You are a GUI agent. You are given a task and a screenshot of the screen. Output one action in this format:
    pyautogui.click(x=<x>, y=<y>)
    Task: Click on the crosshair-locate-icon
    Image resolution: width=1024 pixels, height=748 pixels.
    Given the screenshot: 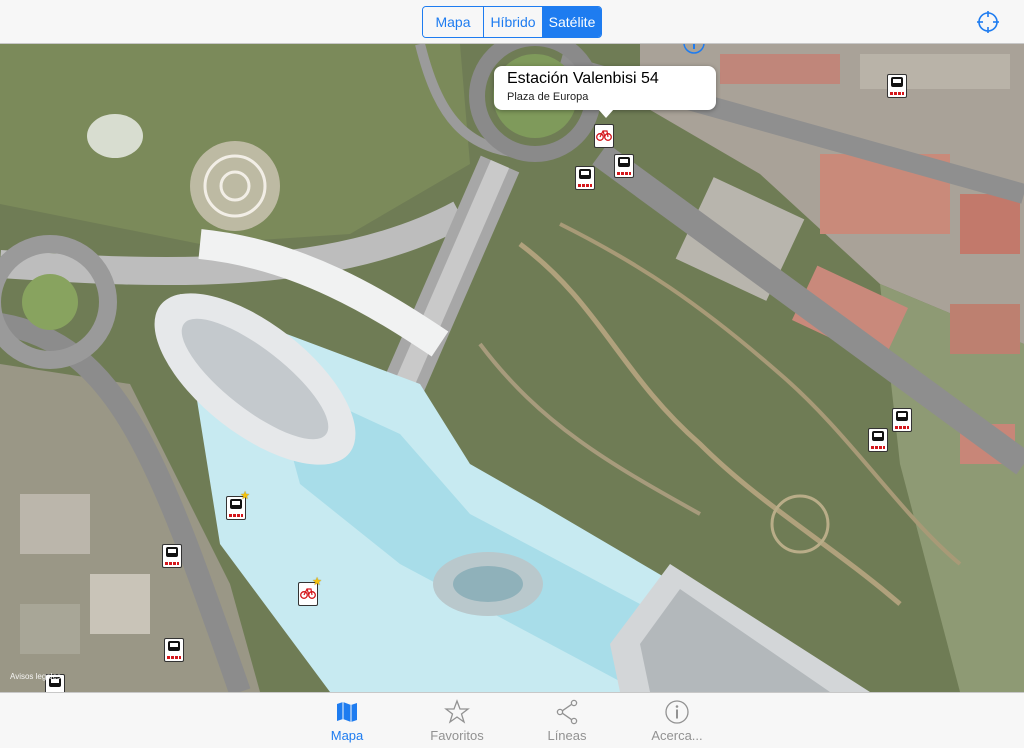 What is the action you would take?
    pyautogui.click(x=988, y=22)
    